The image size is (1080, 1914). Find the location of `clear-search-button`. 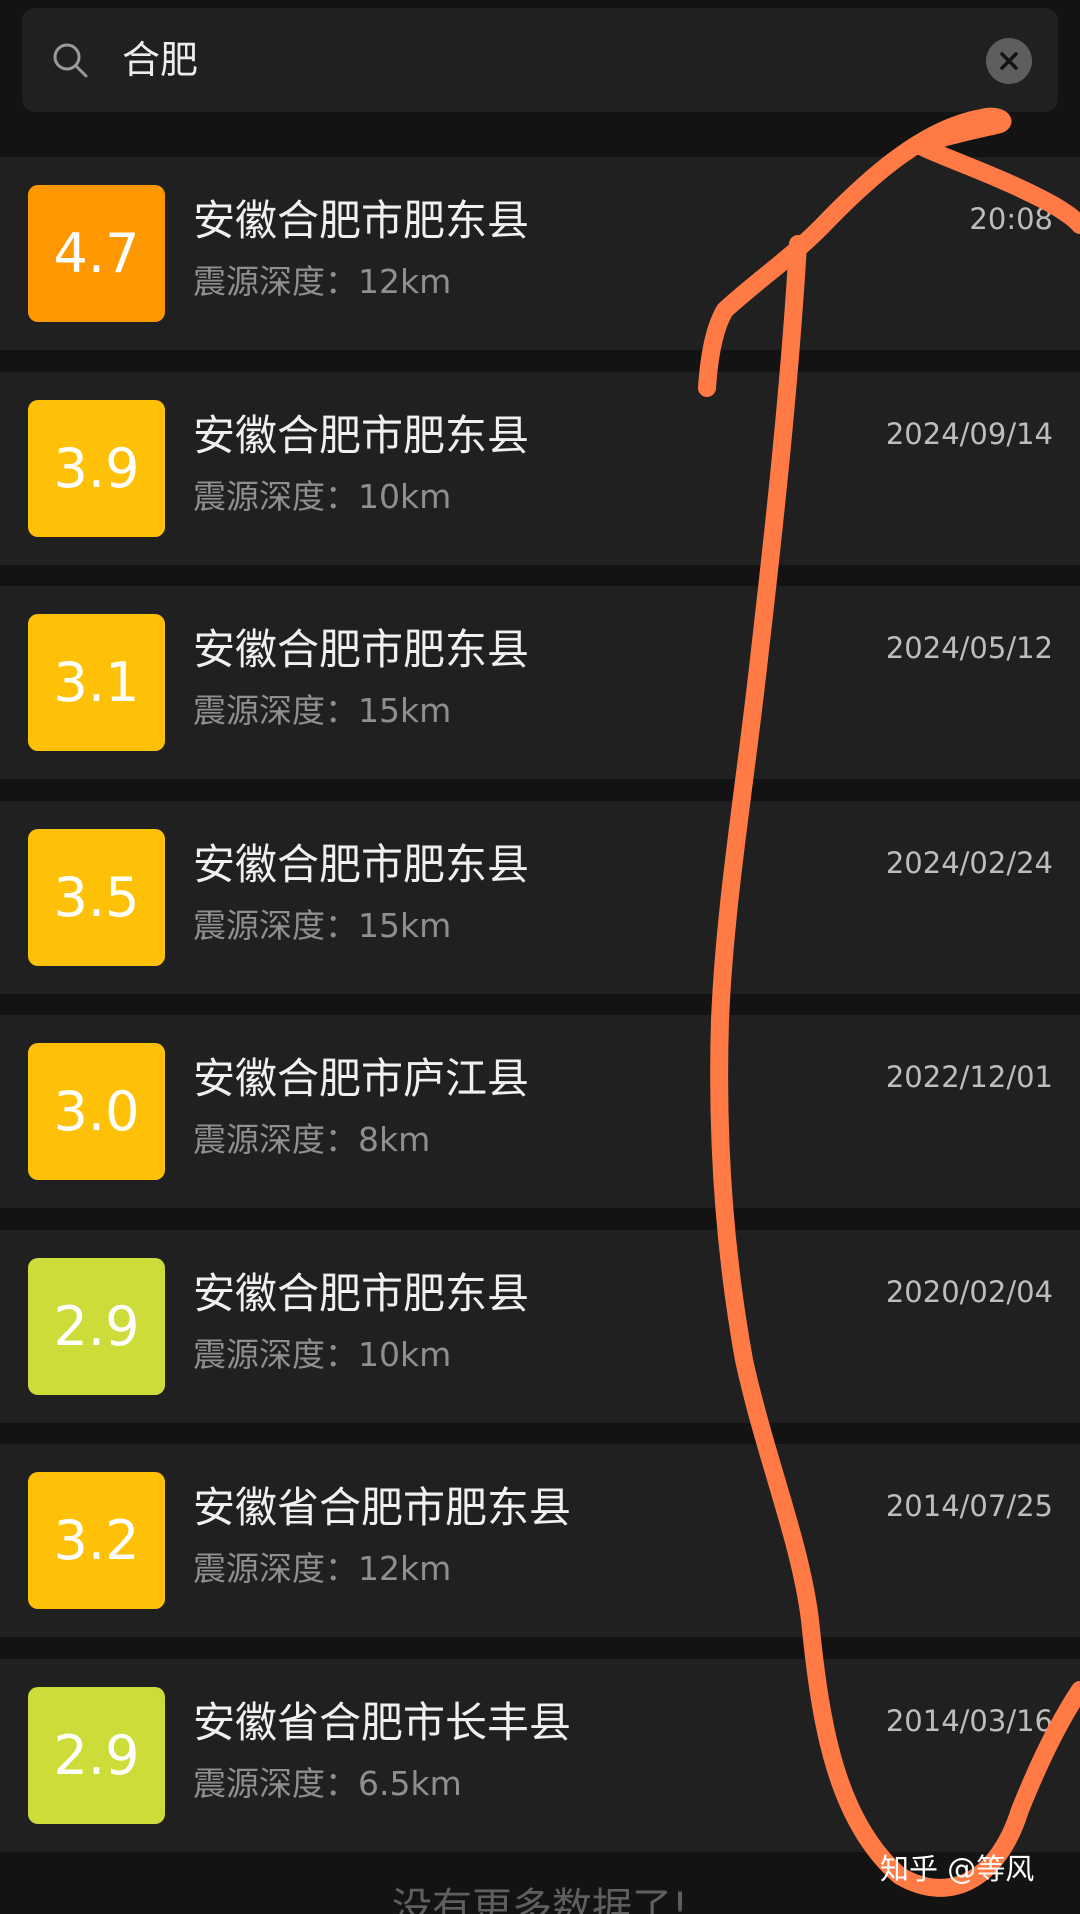

clear-search-button is located at coordinates (1009, 61).